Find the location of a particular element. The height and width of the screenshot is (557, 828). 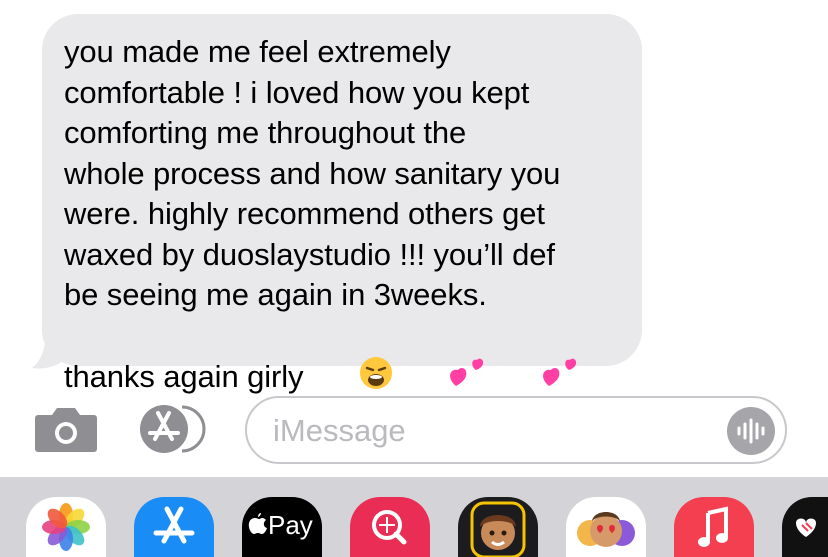

memoji-icon is located at coordinates (498, 529).